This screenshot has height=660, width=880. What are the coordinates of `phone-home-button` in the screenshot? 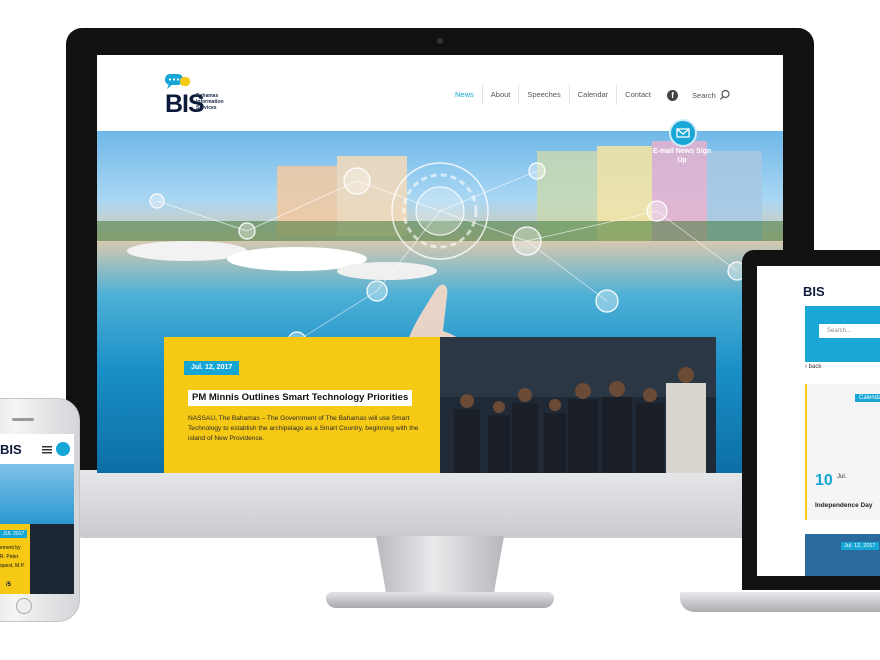 It's located at (24, 606).